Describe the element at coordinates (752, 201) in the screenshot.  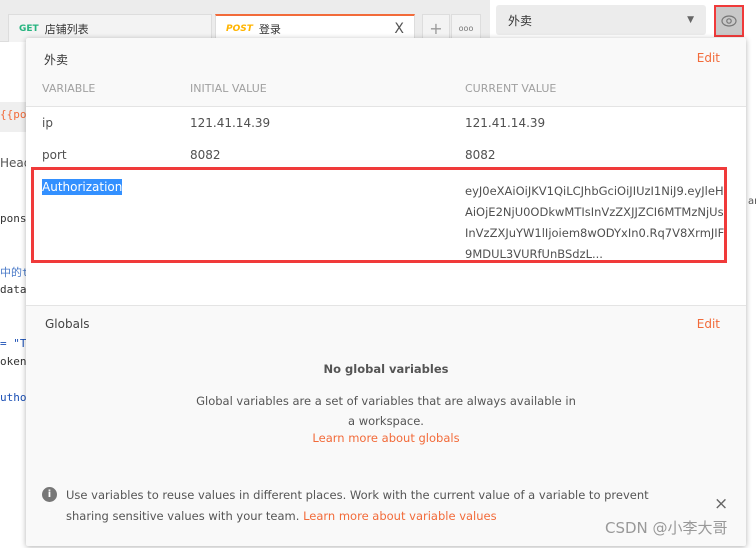
I see `right-fragment: ar` at that location.